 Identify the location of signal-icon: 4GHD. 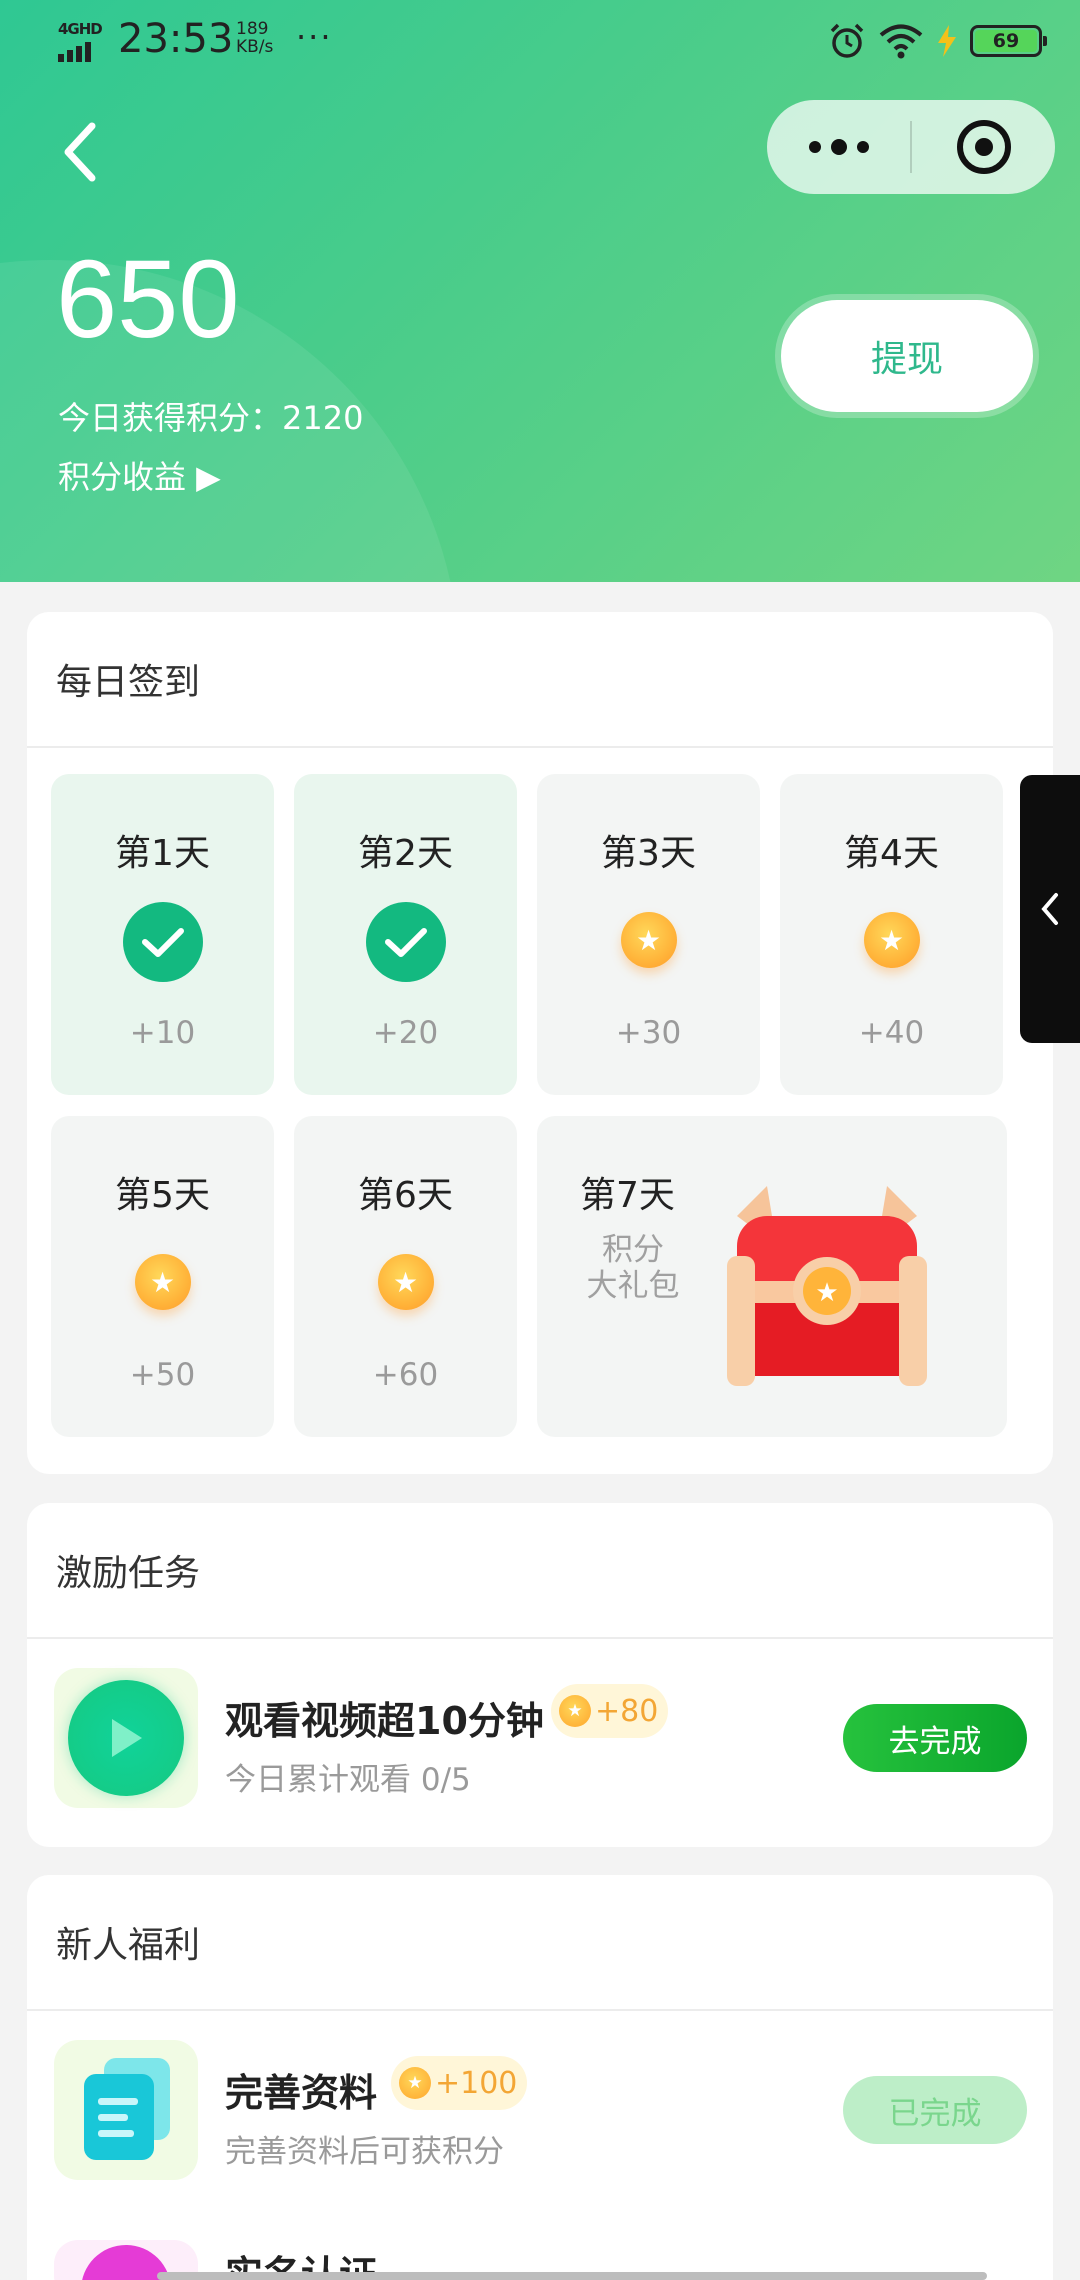
(82, 41).